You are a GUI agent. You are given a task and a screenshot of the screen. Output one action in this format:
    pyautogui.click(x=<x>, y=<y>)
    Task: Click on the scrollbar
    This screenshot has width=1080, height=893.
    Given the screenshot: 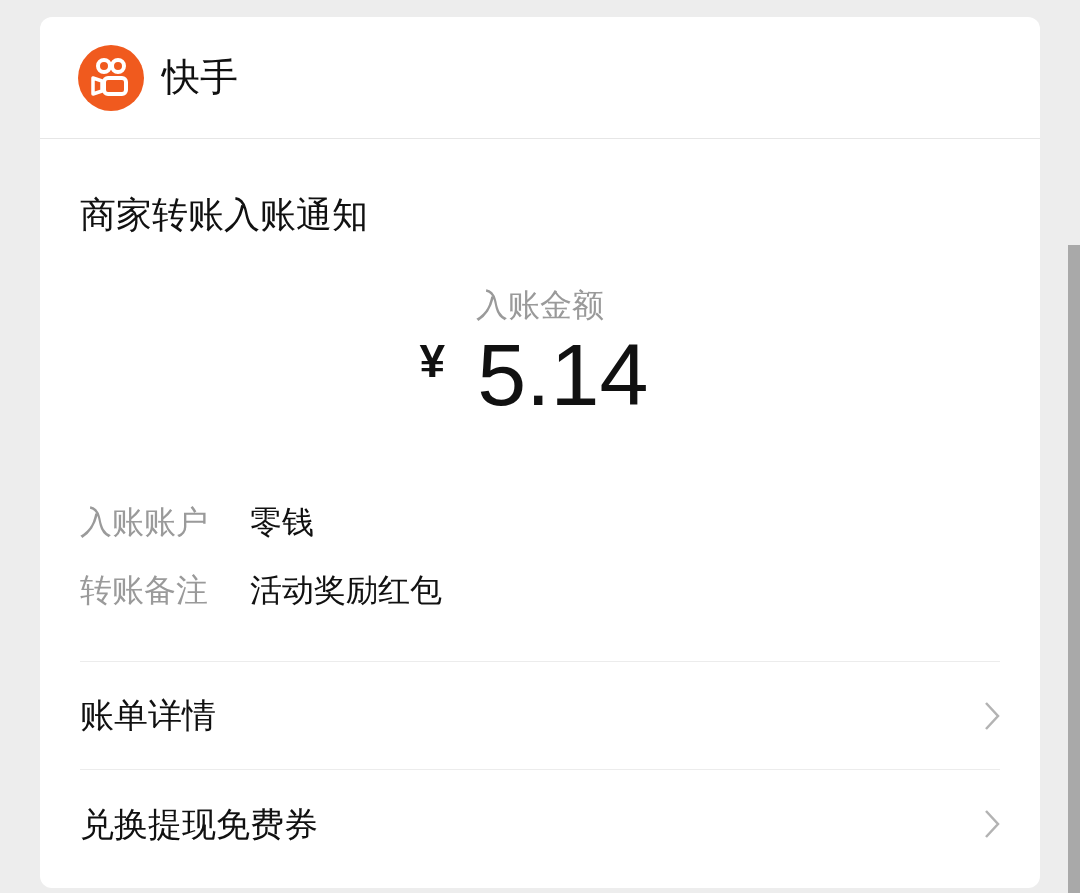 What is the action you would take?
    pyautogui.click(x=1074, y=569)
    